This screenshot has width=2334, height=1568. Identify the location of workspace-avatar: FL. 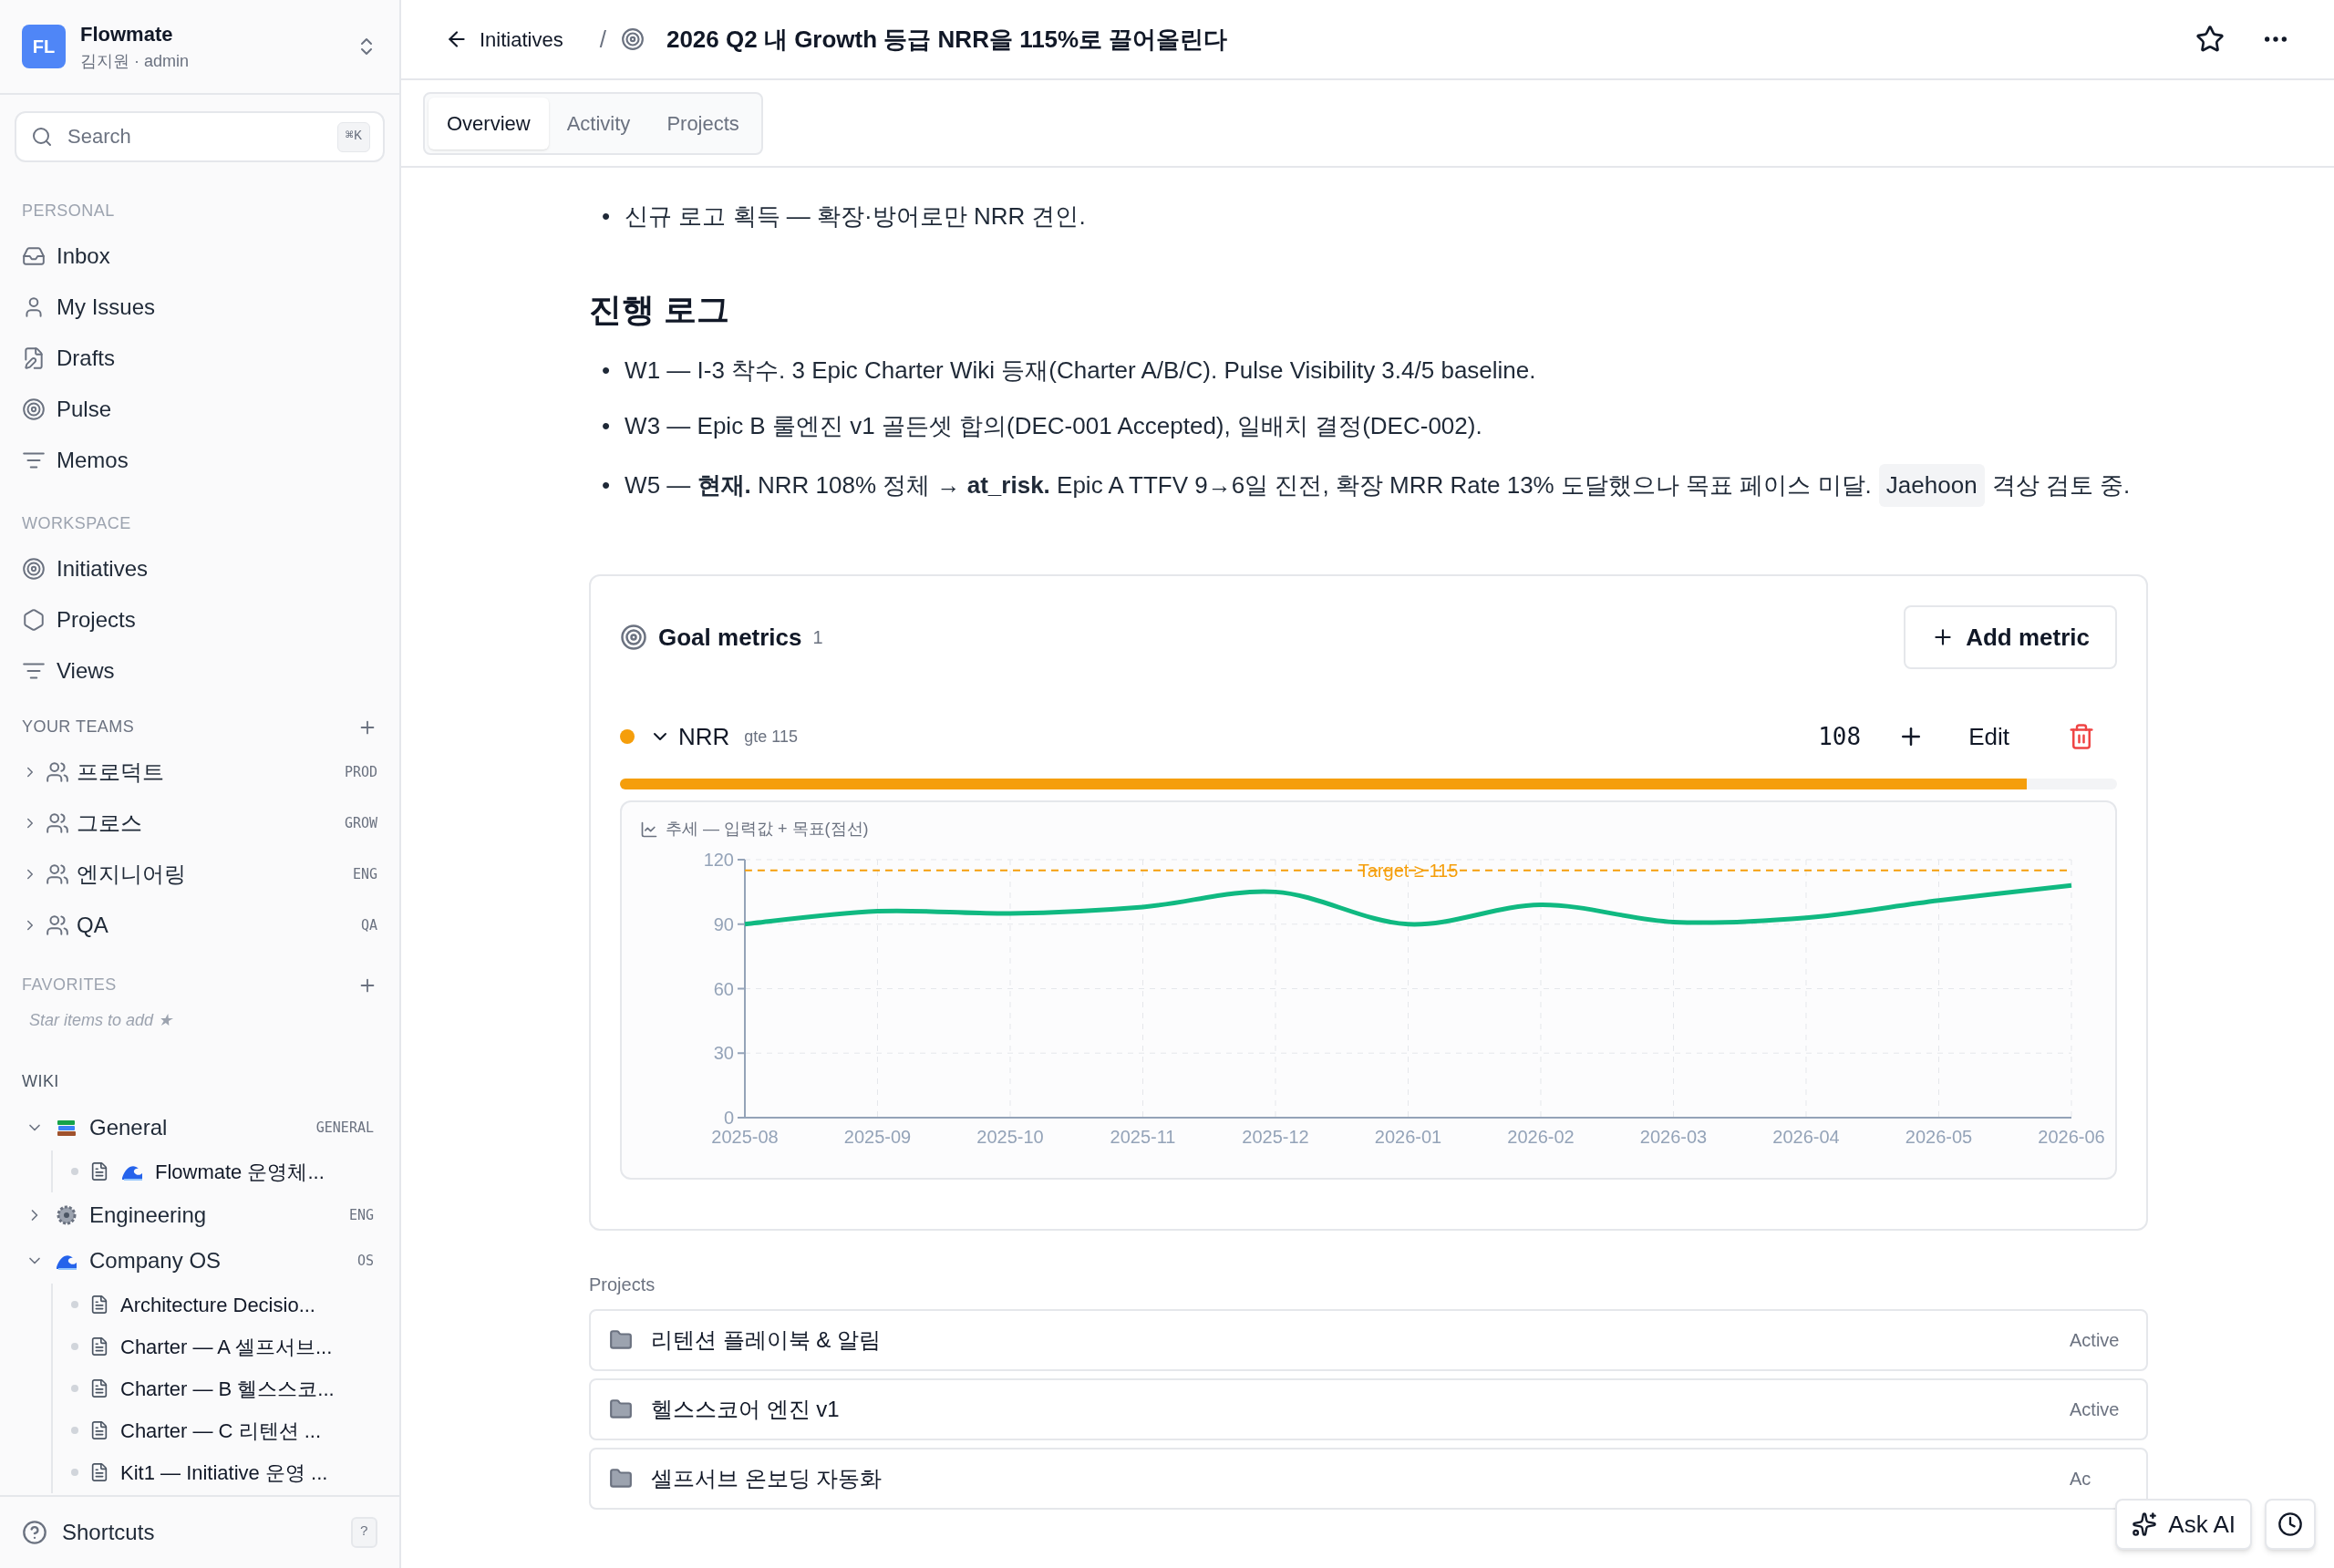
(44, 46).